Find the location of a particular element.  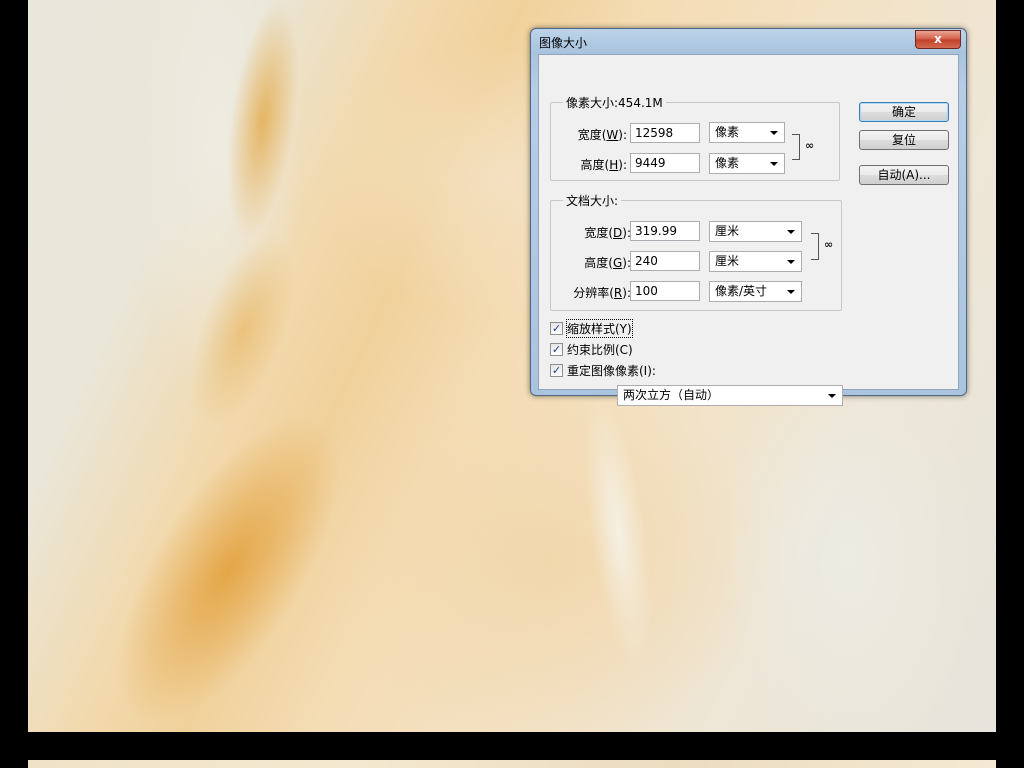

pixel-width-unit-select: 像素 is located at coordinates (747, 132).